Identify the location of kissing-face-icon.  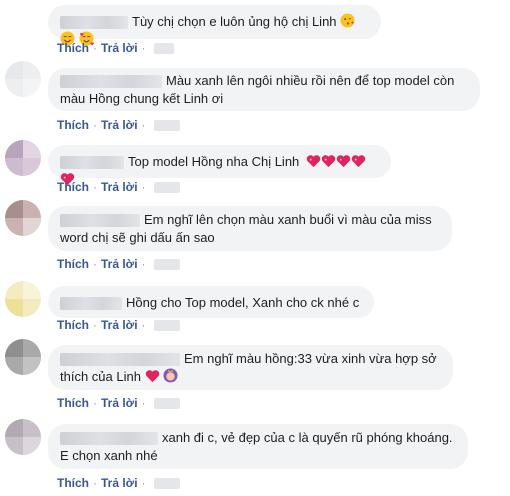
(347, 20).